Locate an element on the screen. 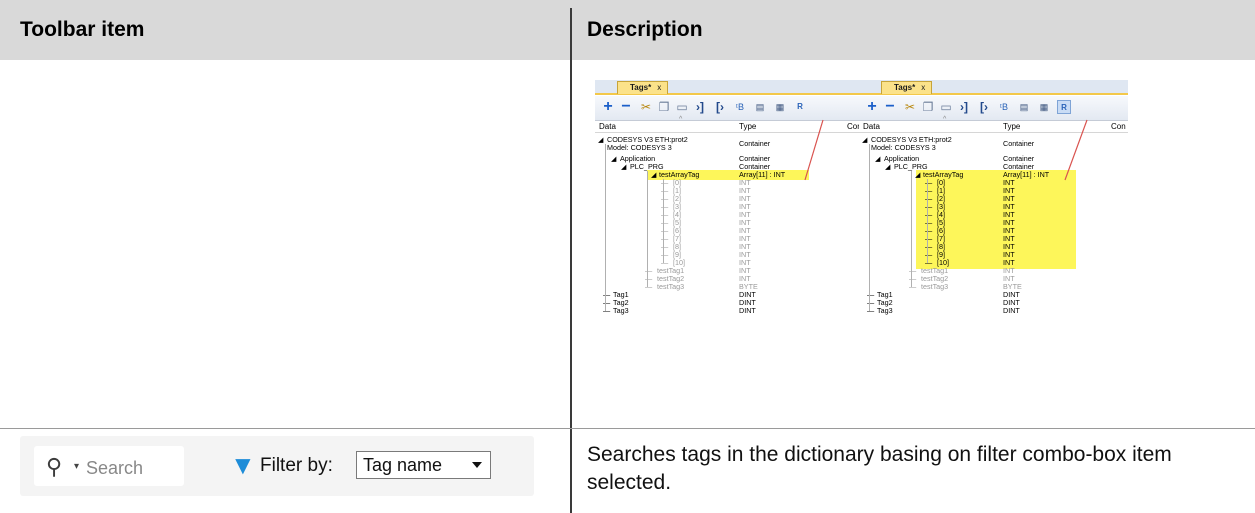 Image resolution: width=1255 pixels, height=513 pixels. search-filter-bar: ⚲ ▾ Search ▼ Filter by: Tag name is located at coordinates (277, 466).